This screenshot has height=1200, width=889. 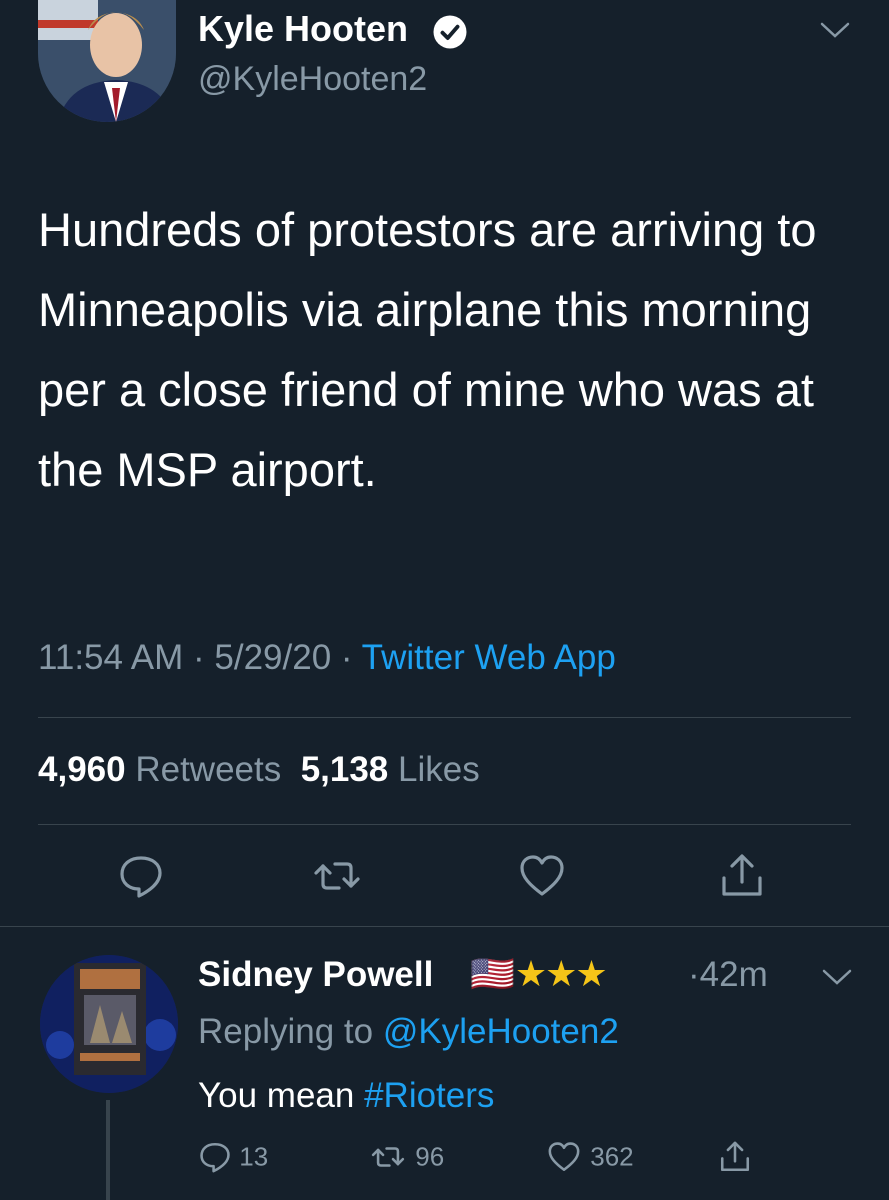 What do you see at coordinates (489, 657) in the screenshot?
I see `tweet-source-link: Twitter Web App` at bounding box center [489, 657].